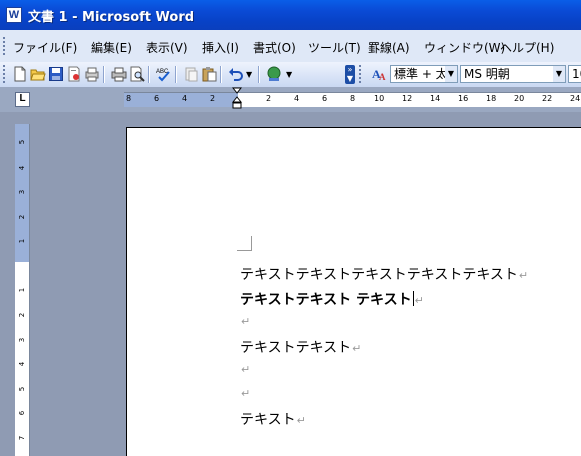 The height and width of the screenshot is (456, 581). What do you see at coordinates (513, 74) in the screenshot?
I see `font-combo: MS 明朝 ▼` at bounding box center [513, 74].